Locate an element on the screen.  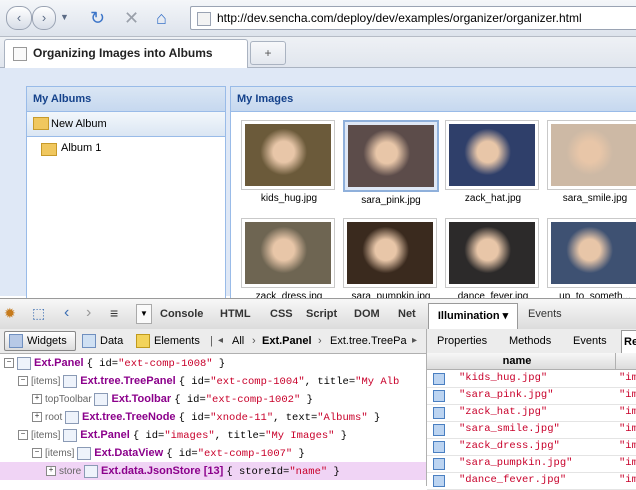
inspect-icon: ⬚ is located at coordinates (38, 313).